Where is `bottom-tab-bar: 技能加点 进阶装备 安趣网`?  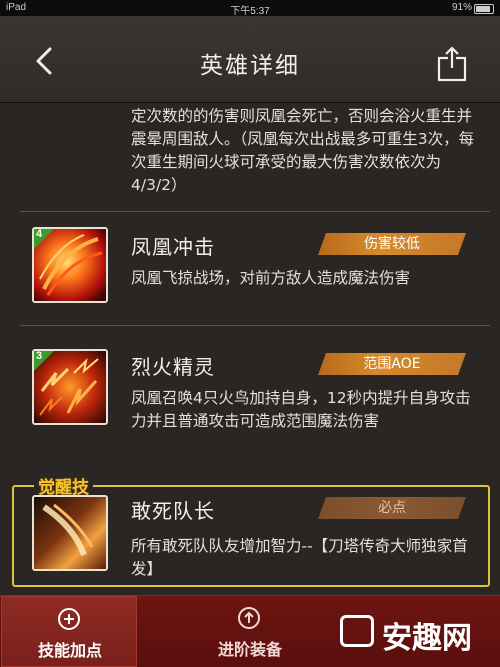 bottom-tab-bar: 技能加点 进阶装备 安趣网 is located at coordinates (250, 631).